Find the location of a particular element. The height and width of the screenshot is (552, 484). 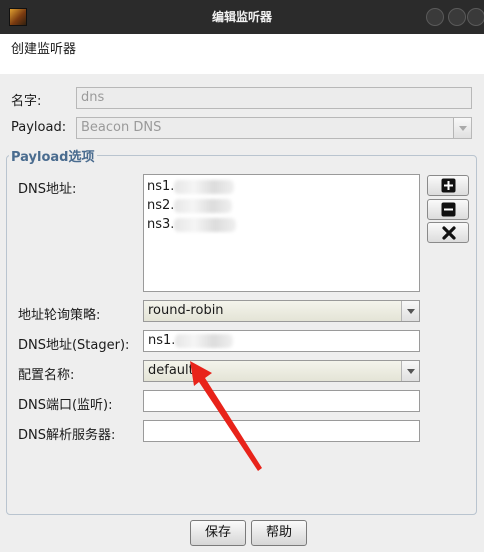

clear-hosts-button is located at coordinates (448, 232).